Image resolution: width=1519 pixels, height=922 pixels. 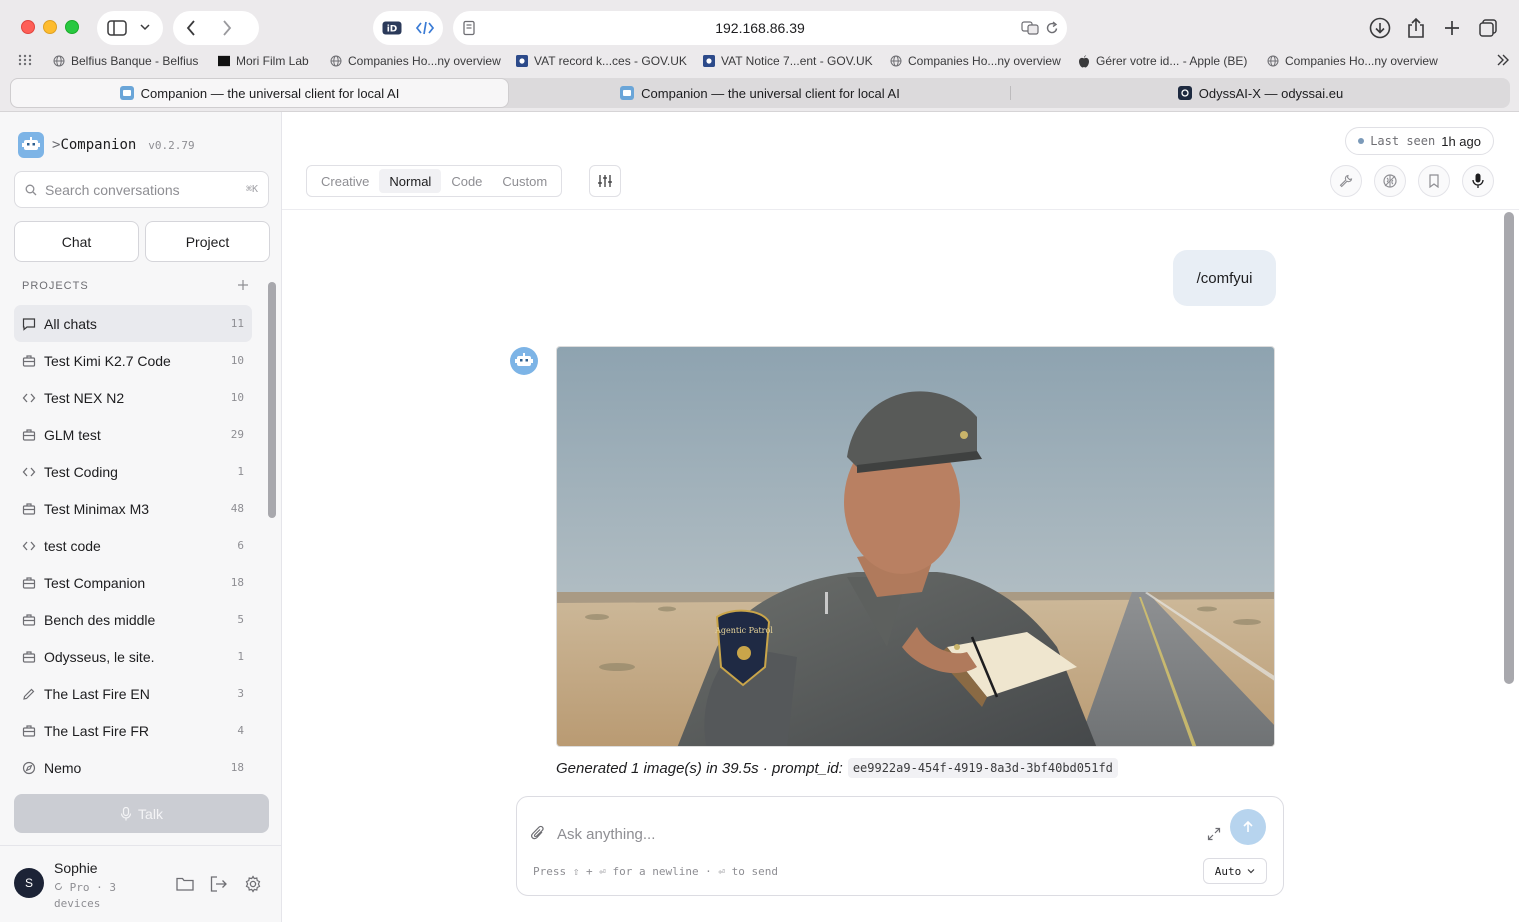 What do you see at coordinates (253, 884) in the screenshot?
I see `gear-icon` at bounding box center [253, 884].